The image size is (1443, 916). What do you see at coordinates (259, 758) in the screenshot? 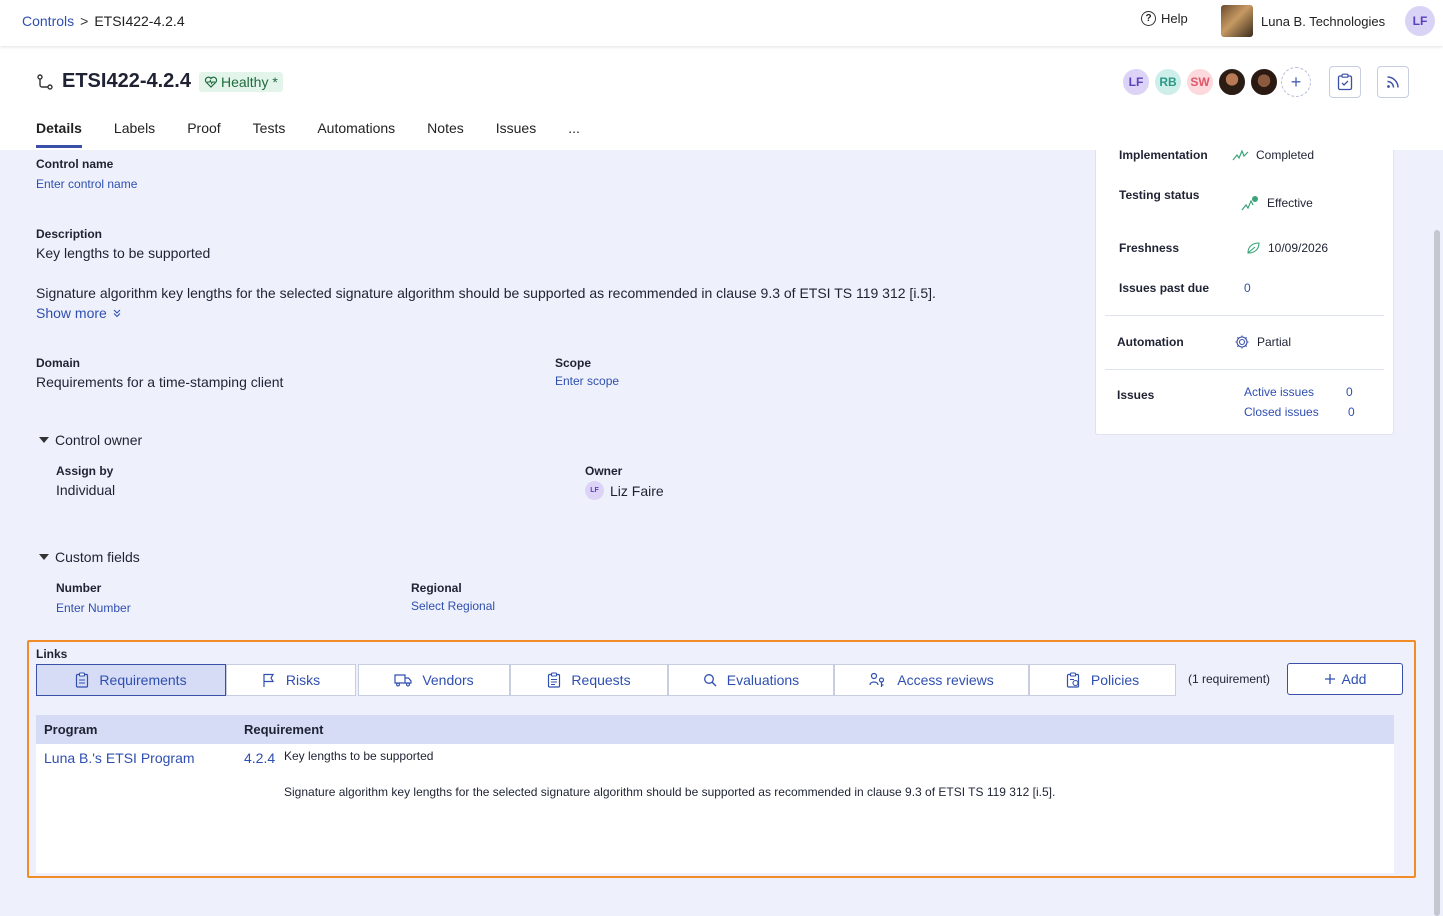
I see `requirement-id-link: 4.2.4` at bounding box center [259, 758].